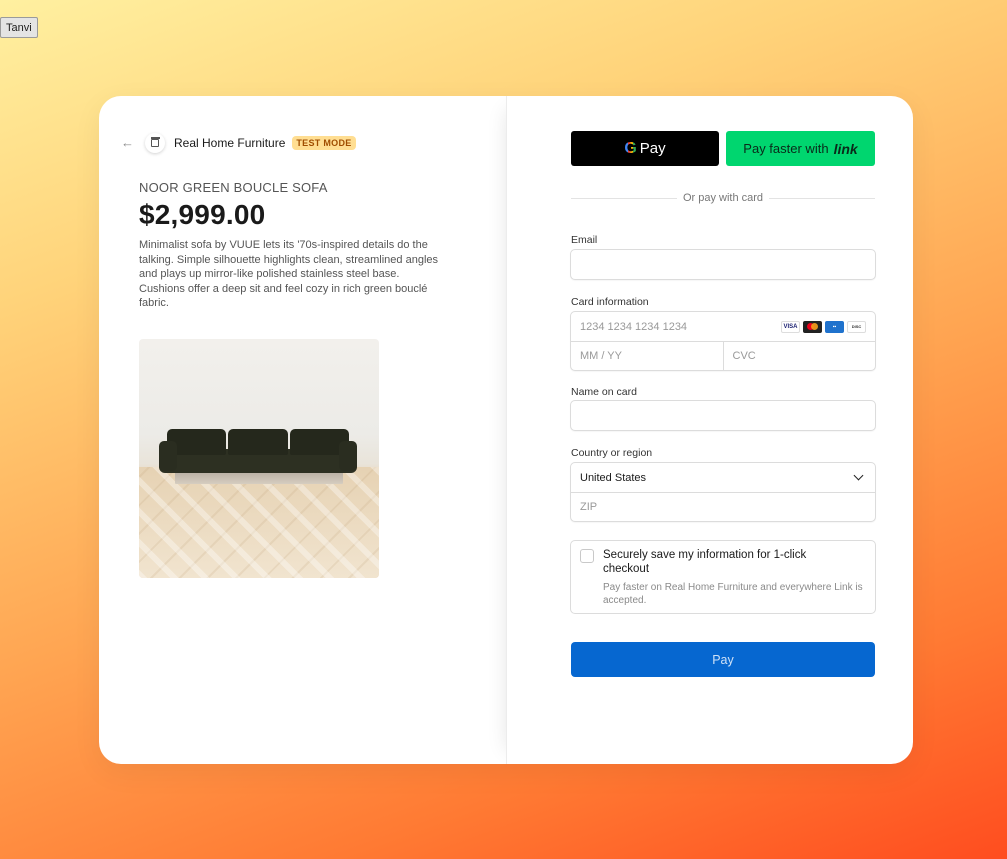 This screenshot has height=859, width=1007. Describe the element at coordinates (786, 148) in the screenshot. I see `link-pay-label: Pay faster with` at that location.